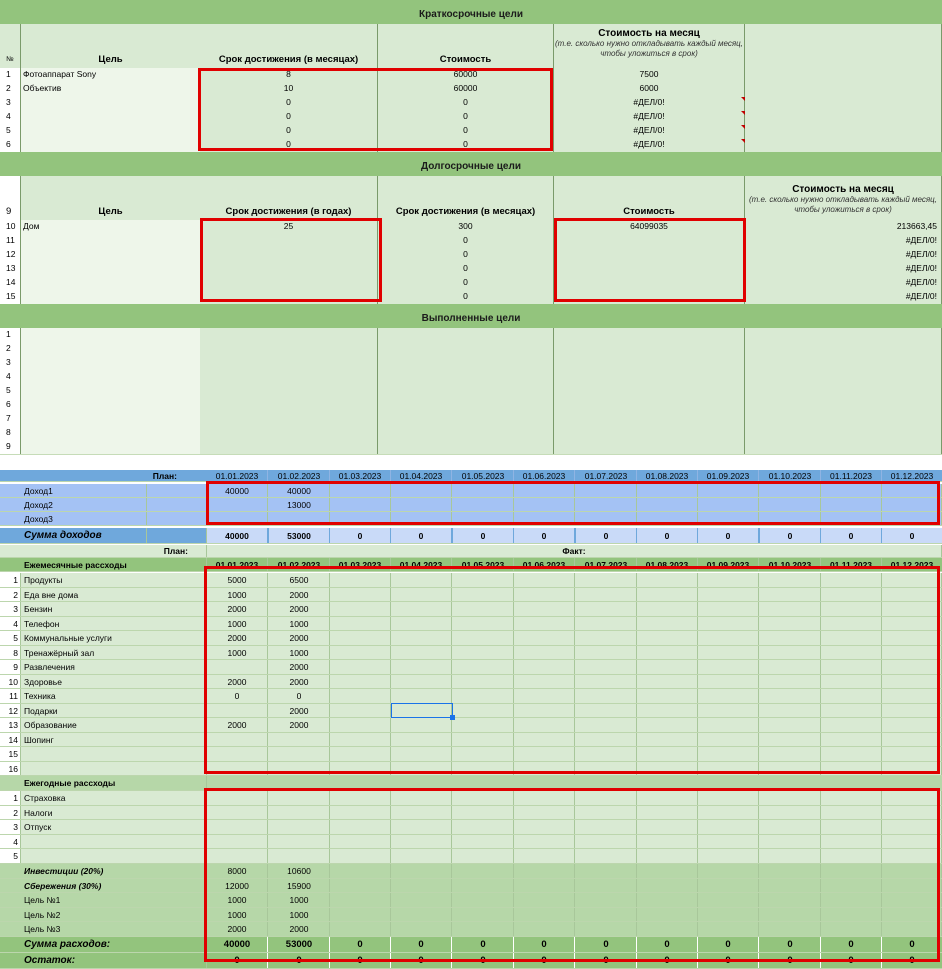 This screenshot has height=969, width=942. I want to click on long-term-cell-n: 13, so click(10, 269).